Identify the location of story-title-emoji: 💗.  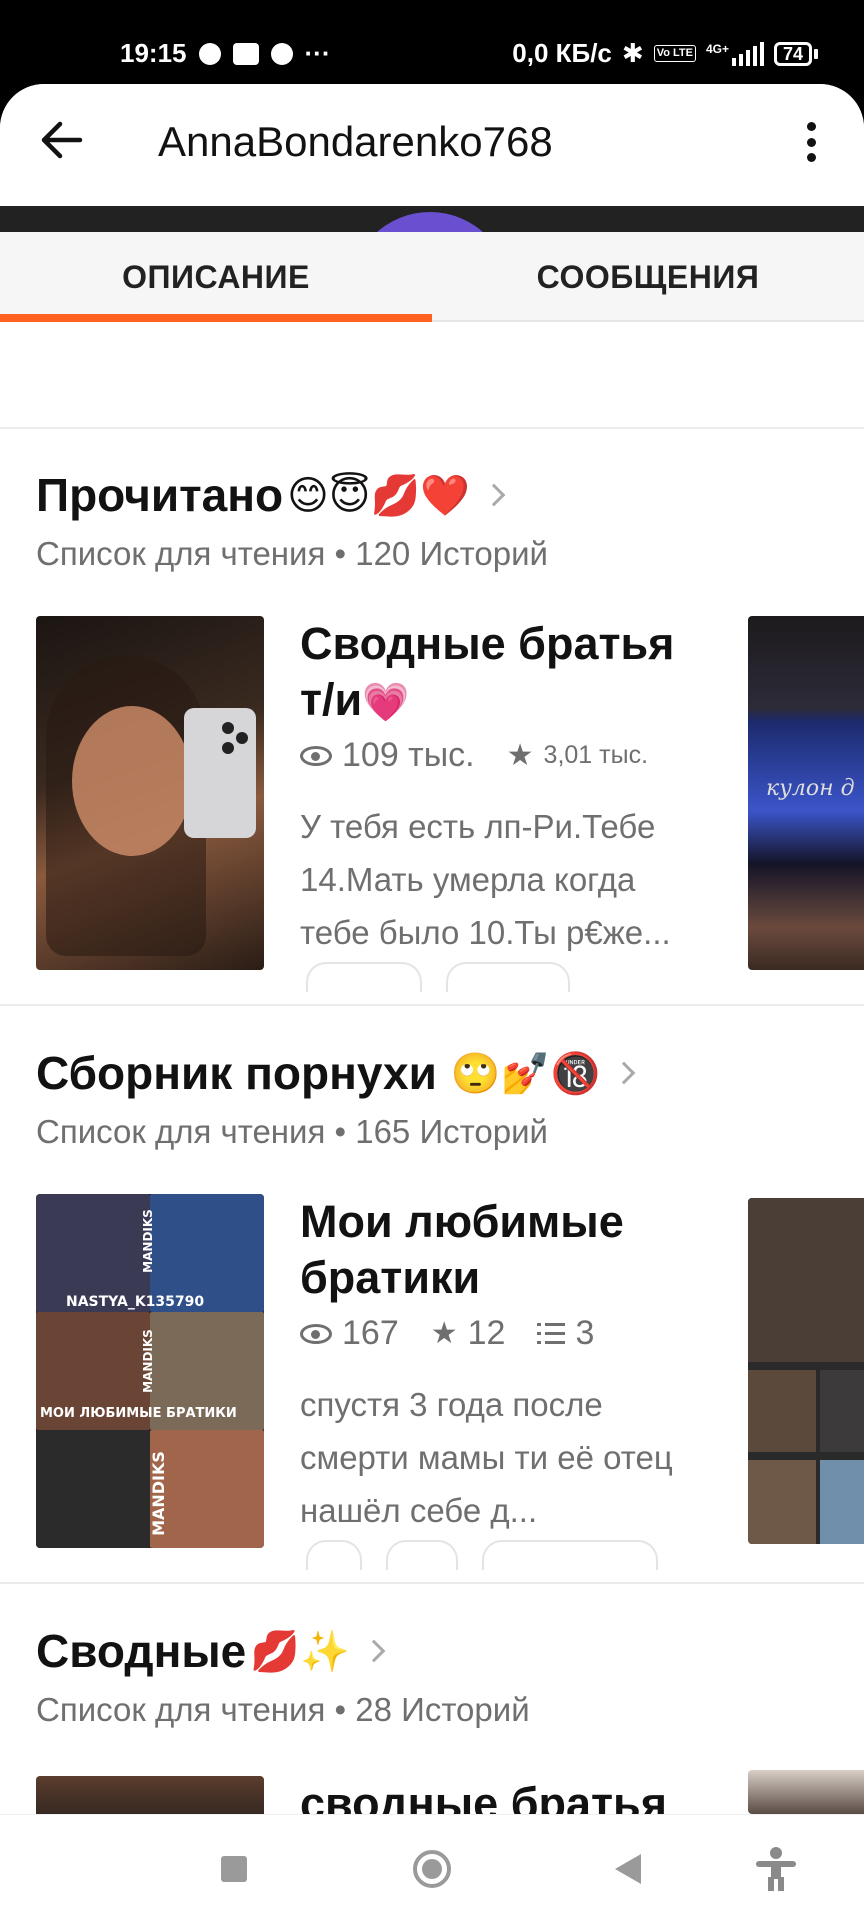
(386, 702).